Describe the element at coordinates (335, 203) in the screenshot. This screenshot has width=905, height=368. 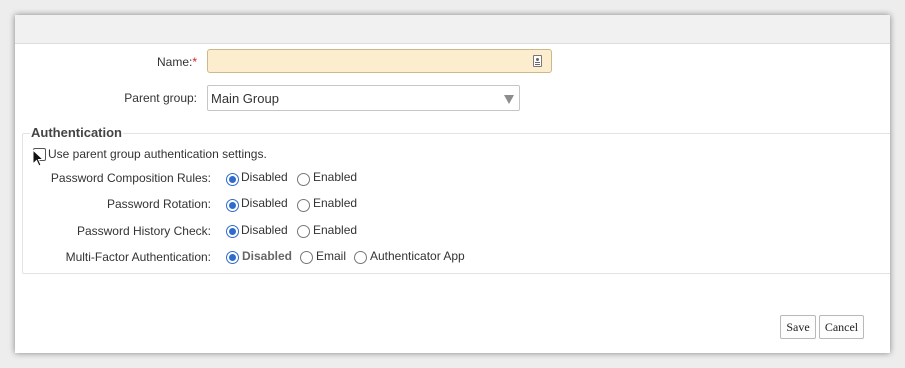
I see `password-rotation-enabled-label: Enabled` at that location.